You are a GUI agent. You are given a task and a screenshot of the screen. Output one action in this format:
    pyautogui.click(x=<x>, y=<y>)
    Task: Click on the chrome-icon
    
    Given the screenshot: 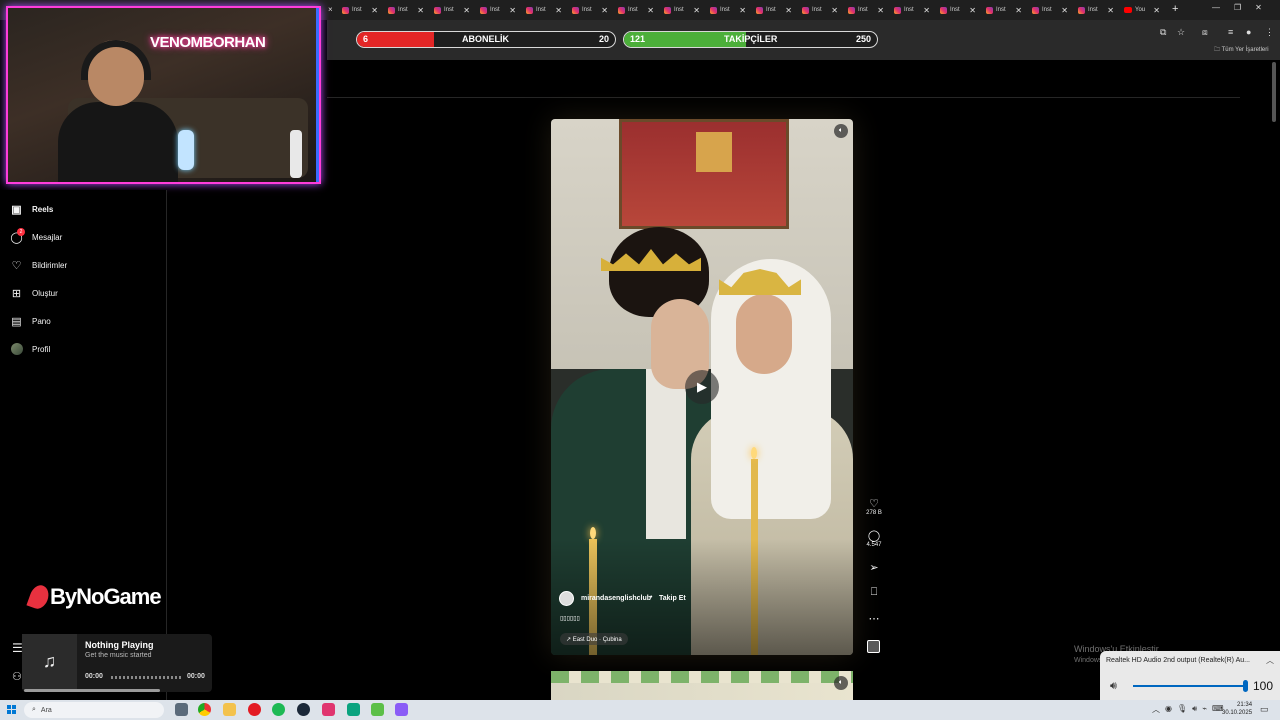 What is the action you would take?
    pyautogui.click(x=204, y=709)
    